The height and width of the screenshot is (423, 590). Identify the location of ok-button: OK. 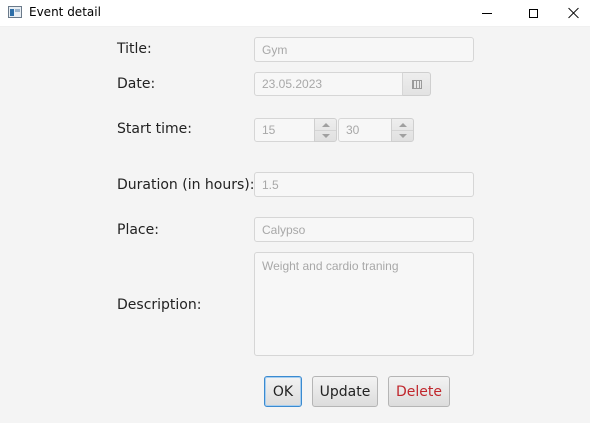
(283, 391).